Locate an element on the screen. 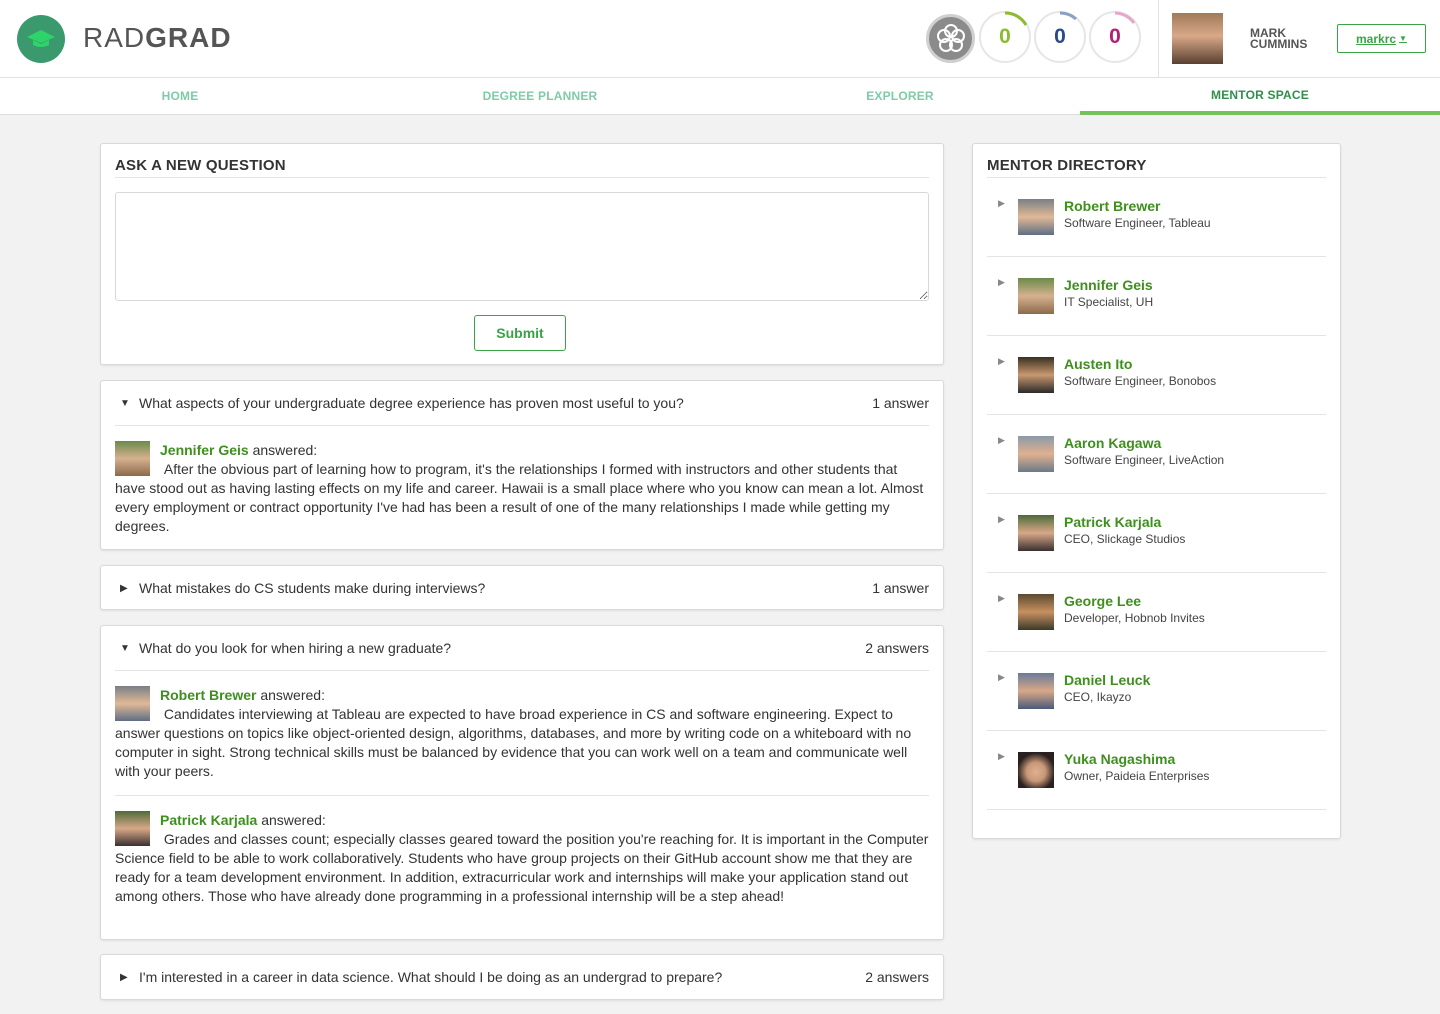 Image resolution: width=1440 pixels, height=1014 pixels. user-avatar is located at coordinates (1197, 38).